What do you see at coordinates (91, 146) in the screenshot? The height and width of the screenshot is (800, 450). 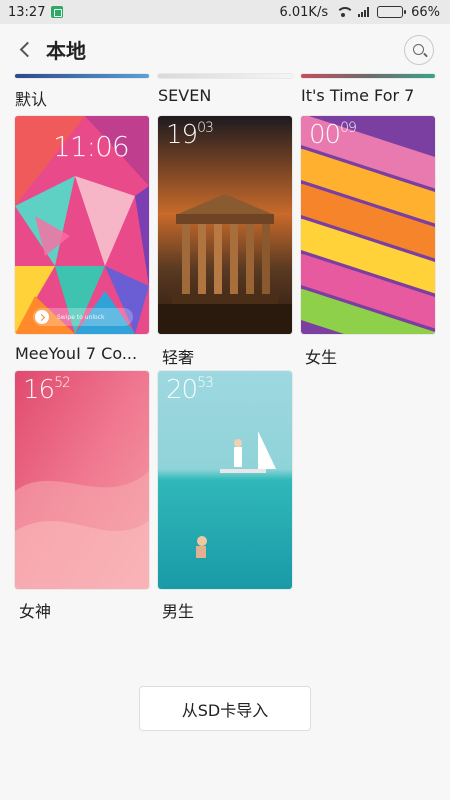 I see `lockscreen-clock: 11:06` at bounding box center [91, 146].